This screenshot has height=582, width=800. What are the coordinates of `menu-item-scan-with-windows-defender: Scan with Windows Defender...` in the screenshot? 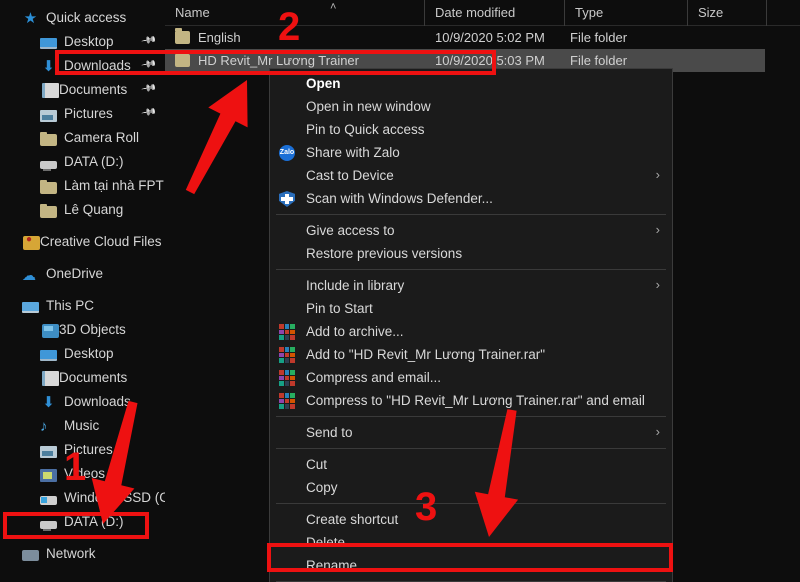 It's located at (471, 198).